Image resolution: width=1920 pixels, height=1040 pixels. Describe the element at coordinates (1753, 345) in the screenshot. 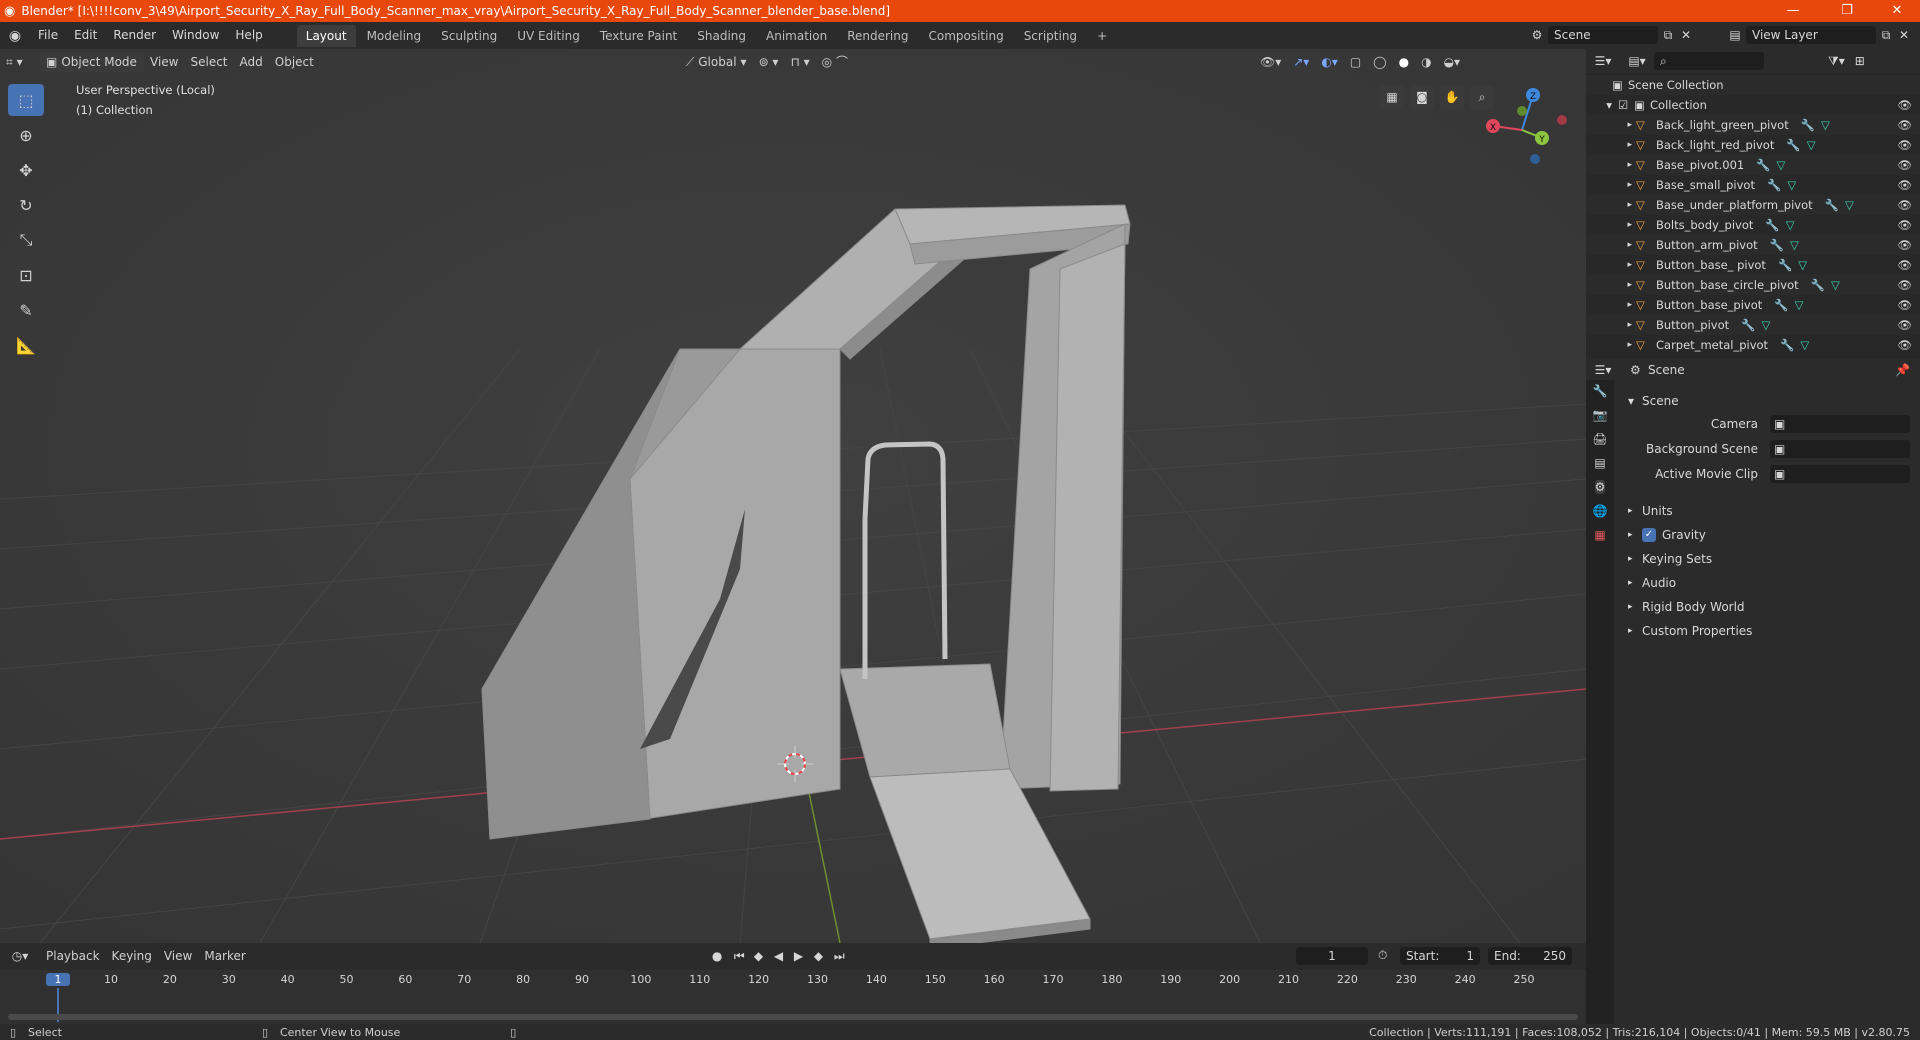

I see `outliner-object-row: ▸ ▽ Carpet_metal_pivot 🔧 ▽ 👁` at that location.